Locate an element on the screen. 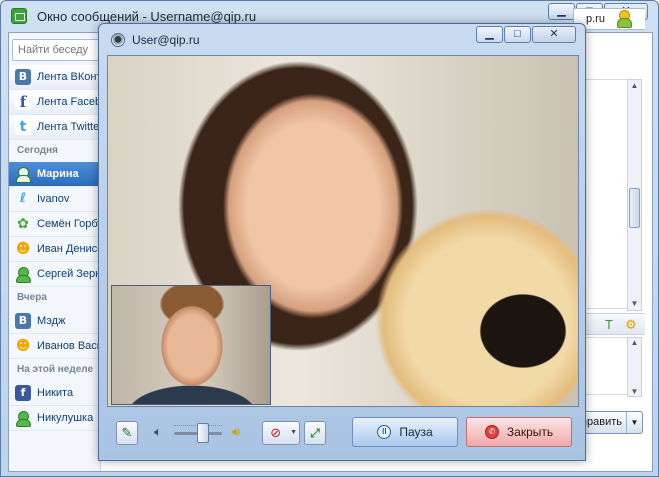 Image resolution: width=659 pixels, height=477 pixels. sidebar-item-ivanov-vasily: ☻ Иванов Василий is located at coordinates (54, 346).